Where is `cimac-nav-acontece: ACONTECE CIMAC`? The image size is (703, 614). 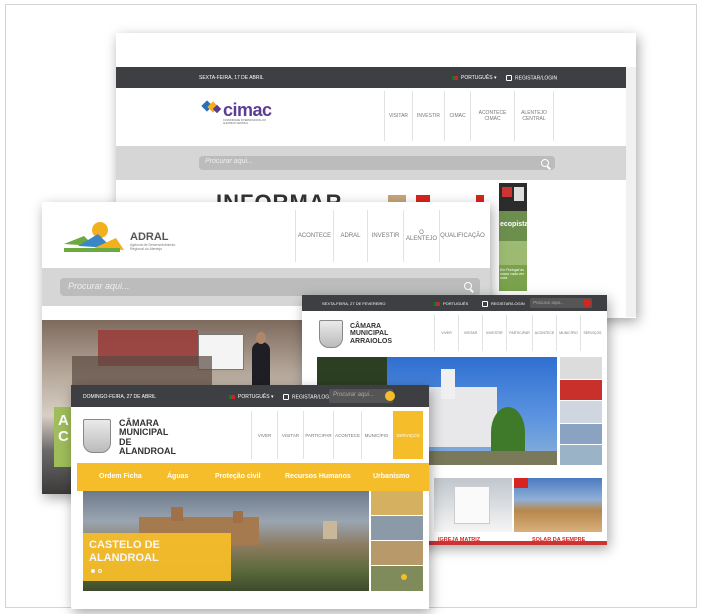
cimac-nav-acontece: ACONTECE CIMAC is located at coordinates (492, 116).